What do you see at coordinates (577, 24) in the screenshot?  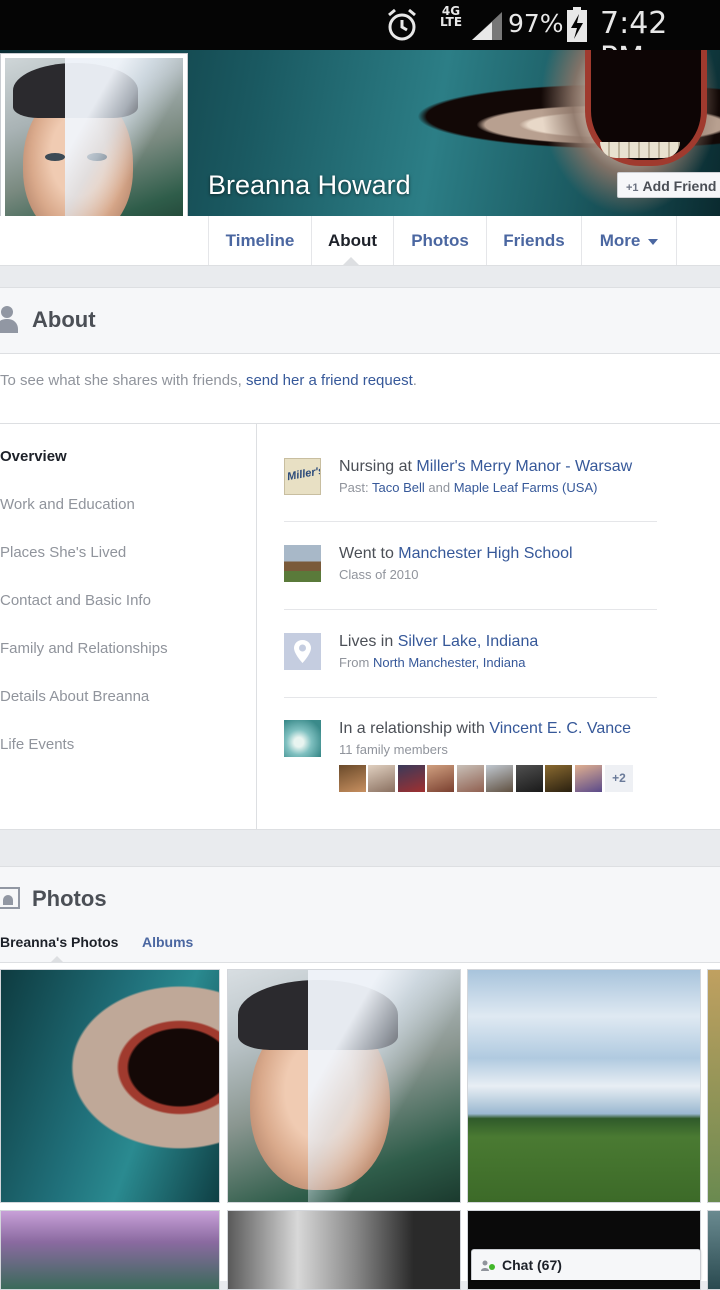 I see `battery-charging-icon` at bounding box center [577, 24].